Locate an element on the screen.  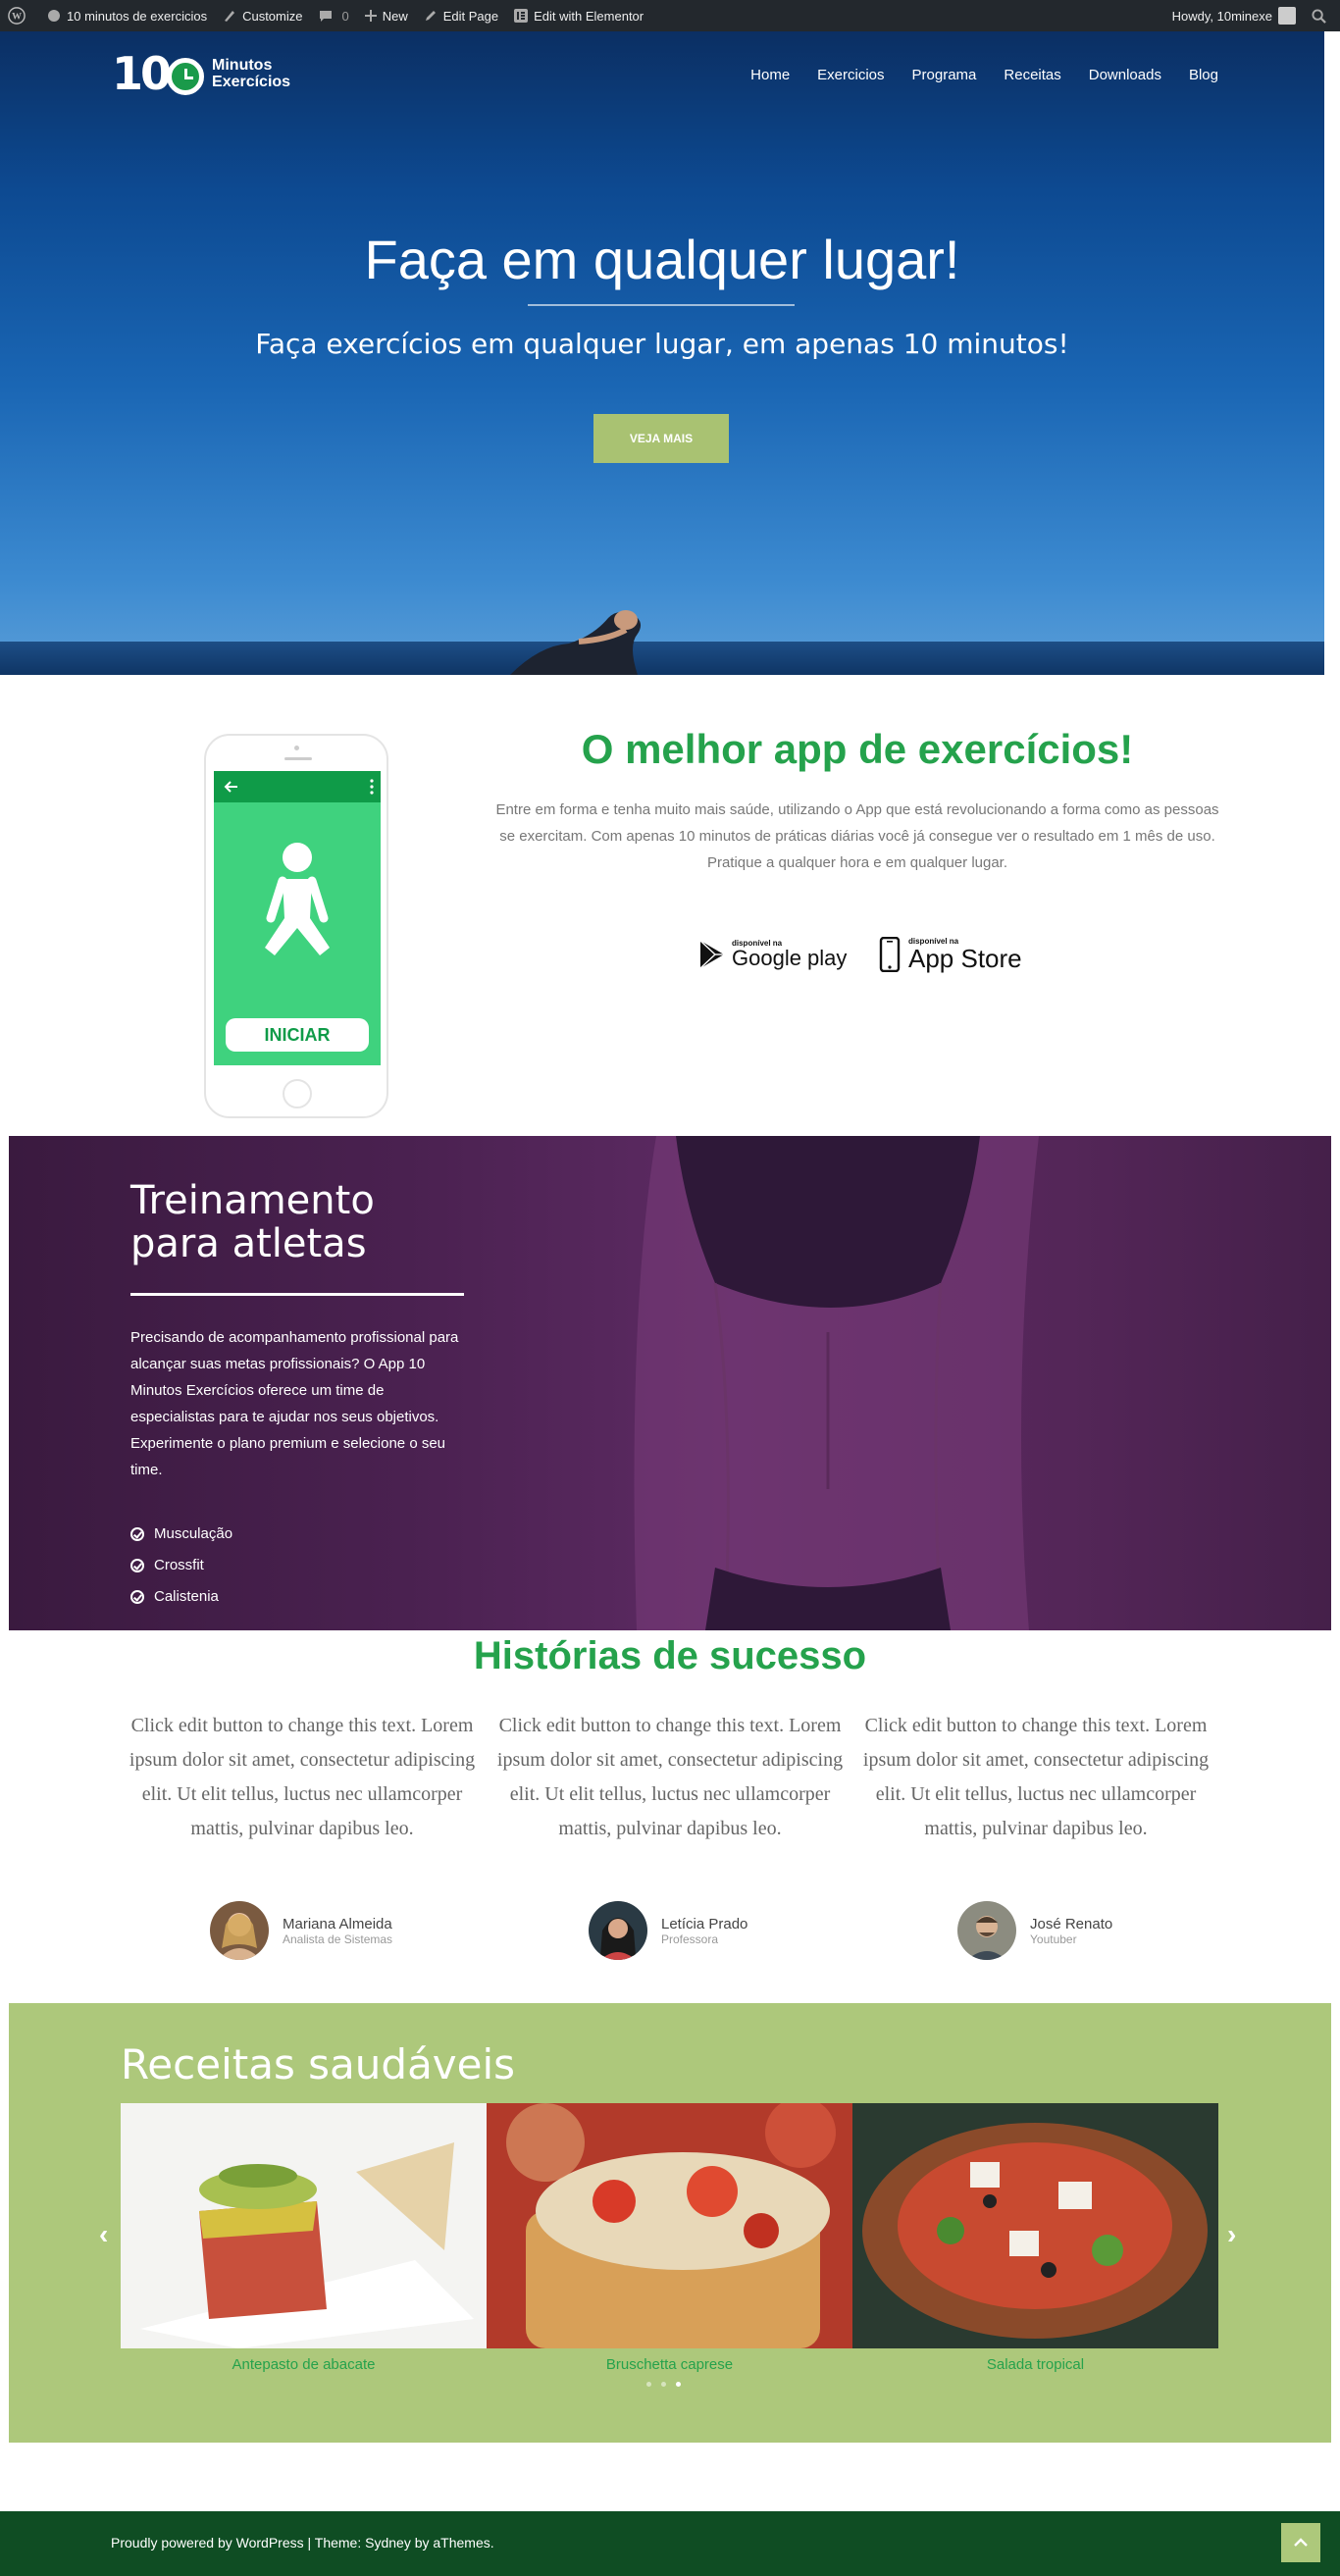
iphone-icon is located at coordinates (890, 954).